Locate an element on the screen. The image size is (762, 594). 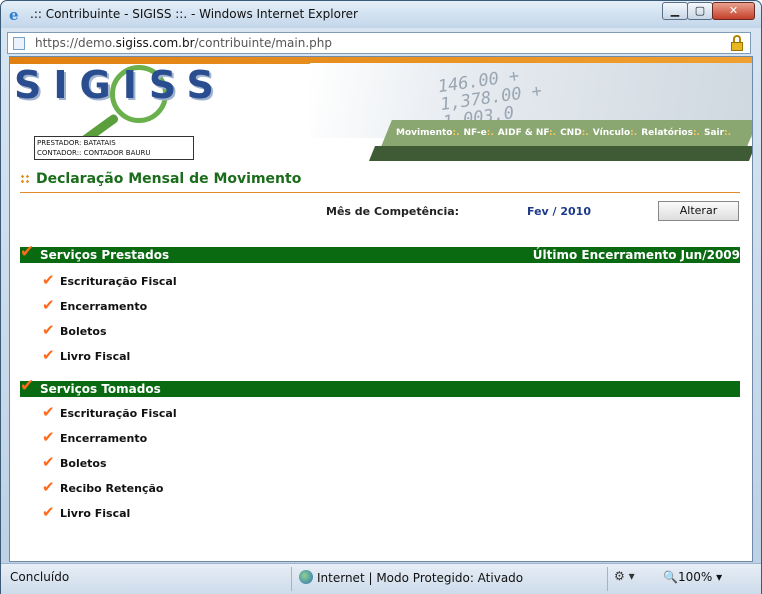
prestados-escrituracao: ✔ Escrituração Fiscal is located at coordinates (109, 280).